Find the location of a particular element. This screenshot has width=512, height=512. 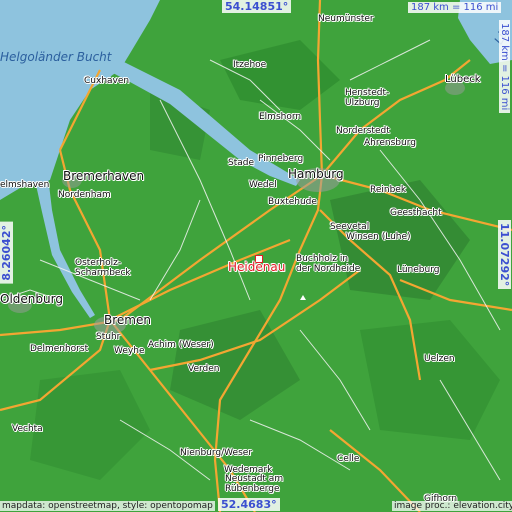

place-geesthacht: Geesthacht is located at coordinates (416, 213).